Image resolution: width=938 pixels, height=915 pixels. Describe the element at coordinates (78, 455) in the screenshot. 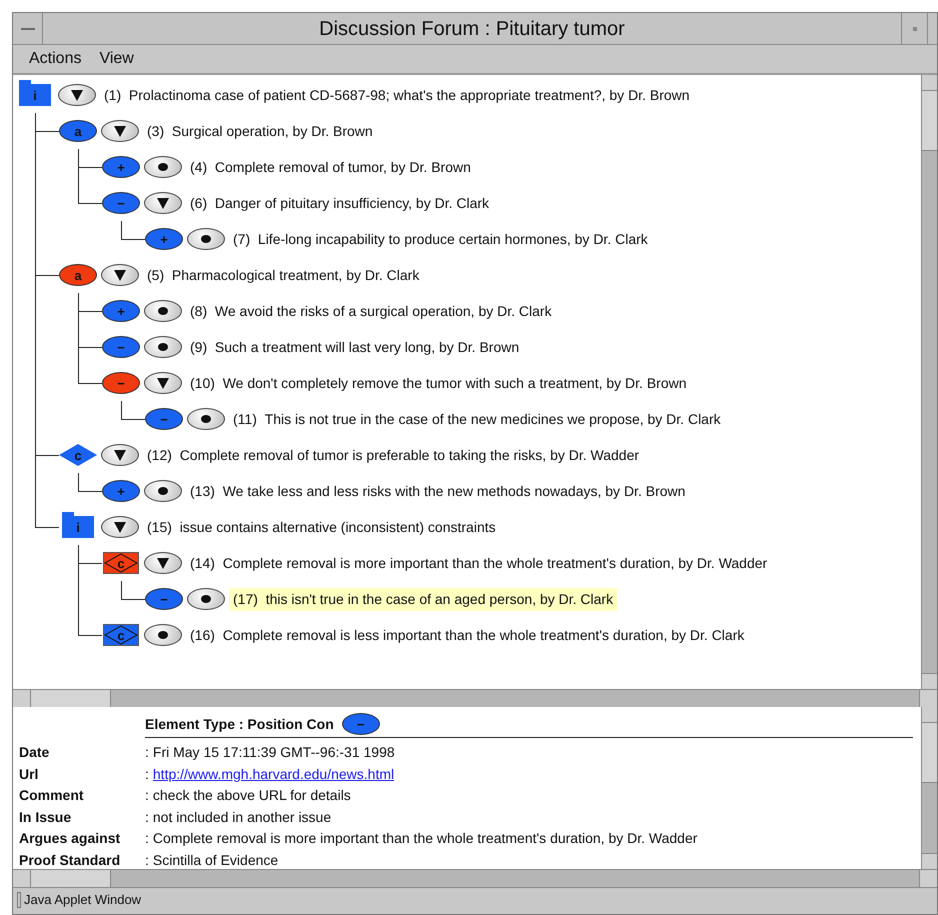

I see `constraint-diamond-icon: c` at that location.